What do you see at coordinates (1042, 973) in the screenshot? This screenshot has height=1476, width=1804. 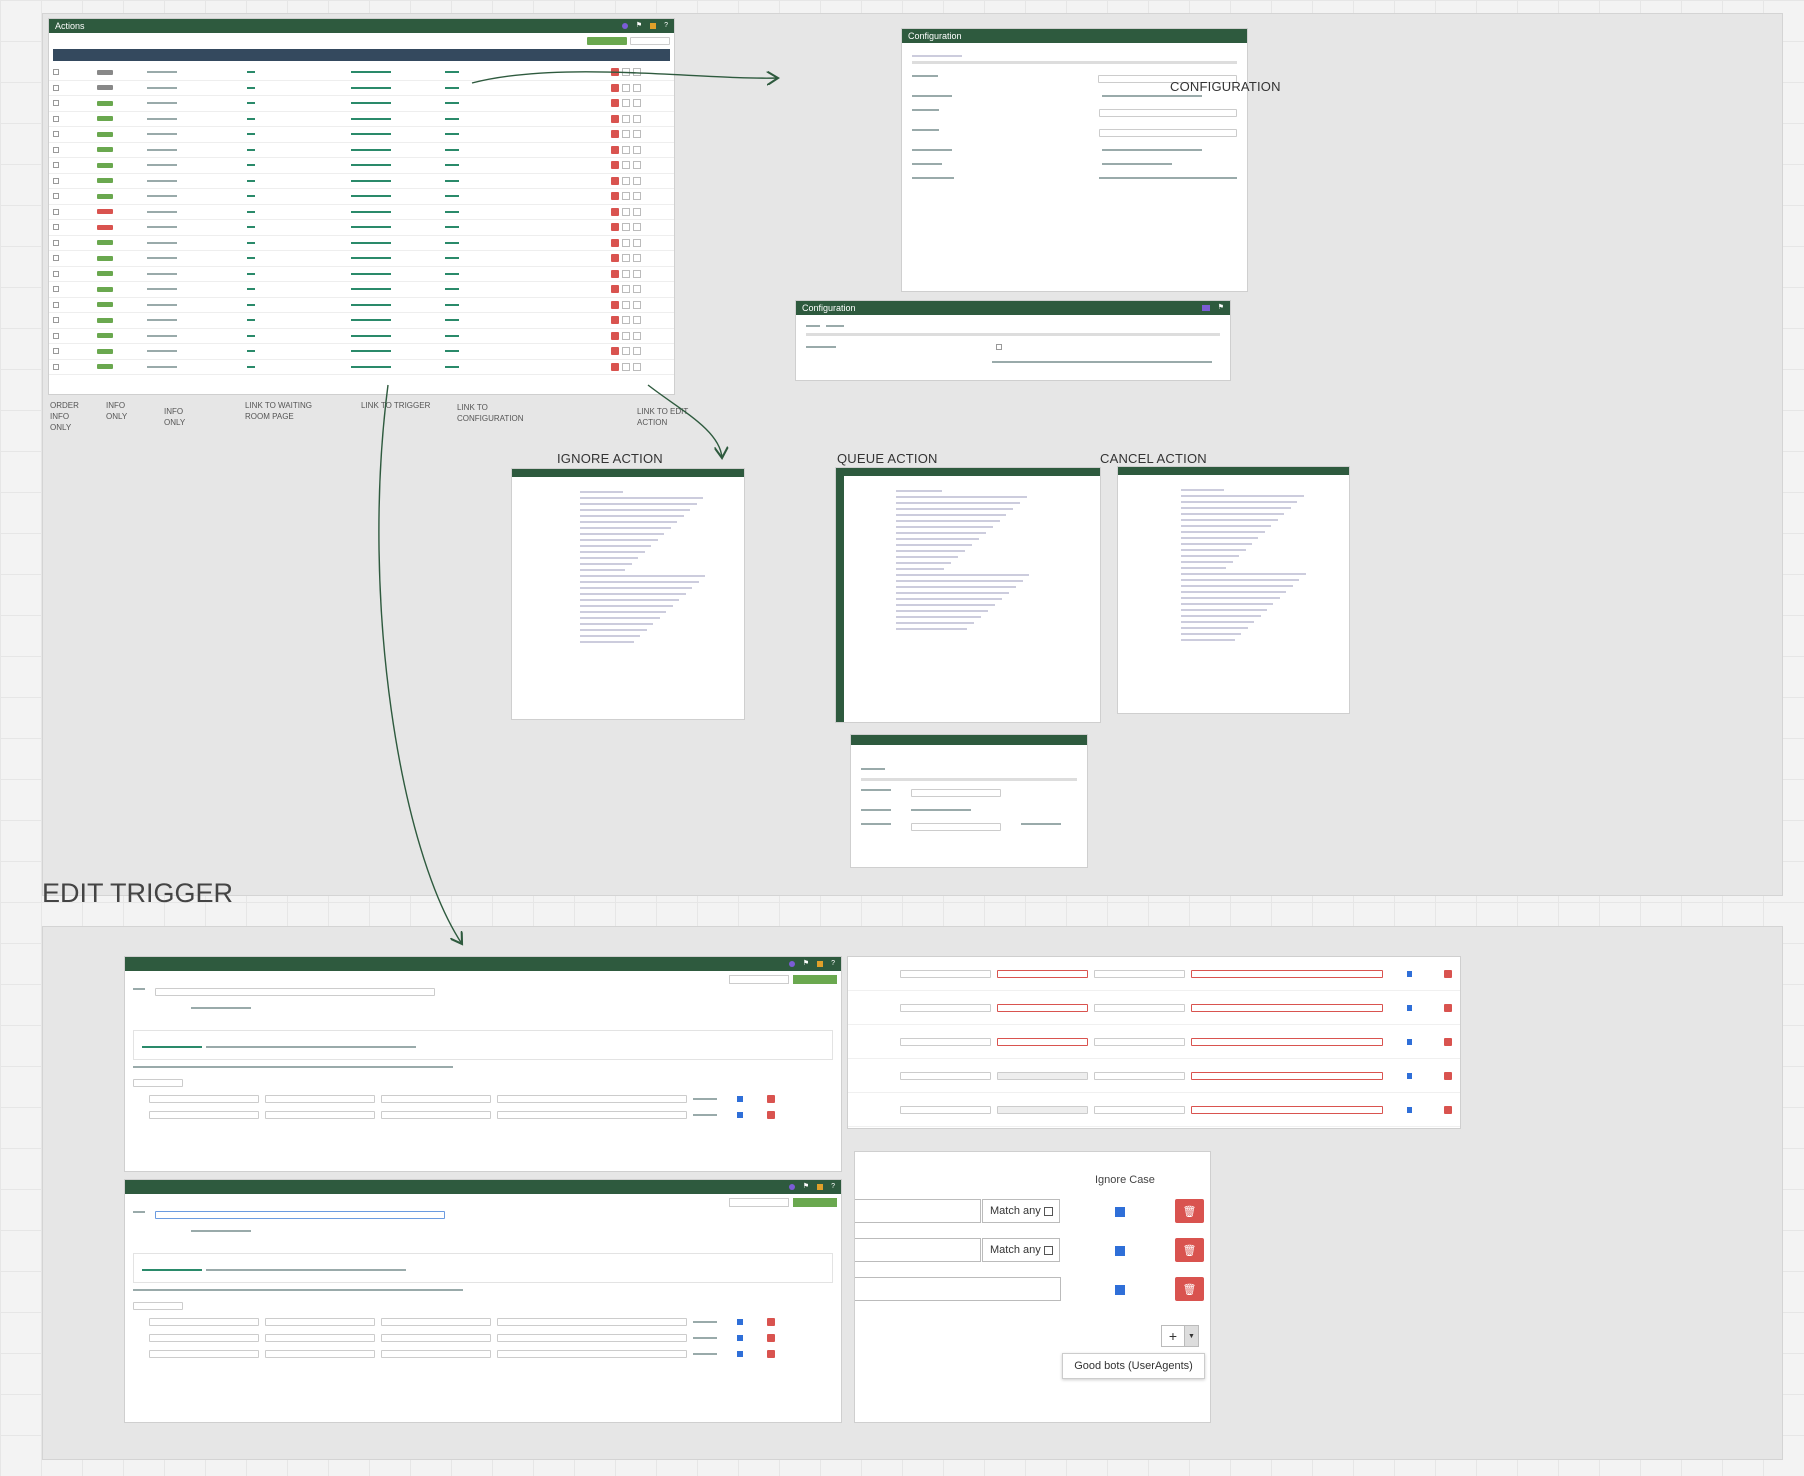 I see `parameter-input` at bounding box center [1042, 973].